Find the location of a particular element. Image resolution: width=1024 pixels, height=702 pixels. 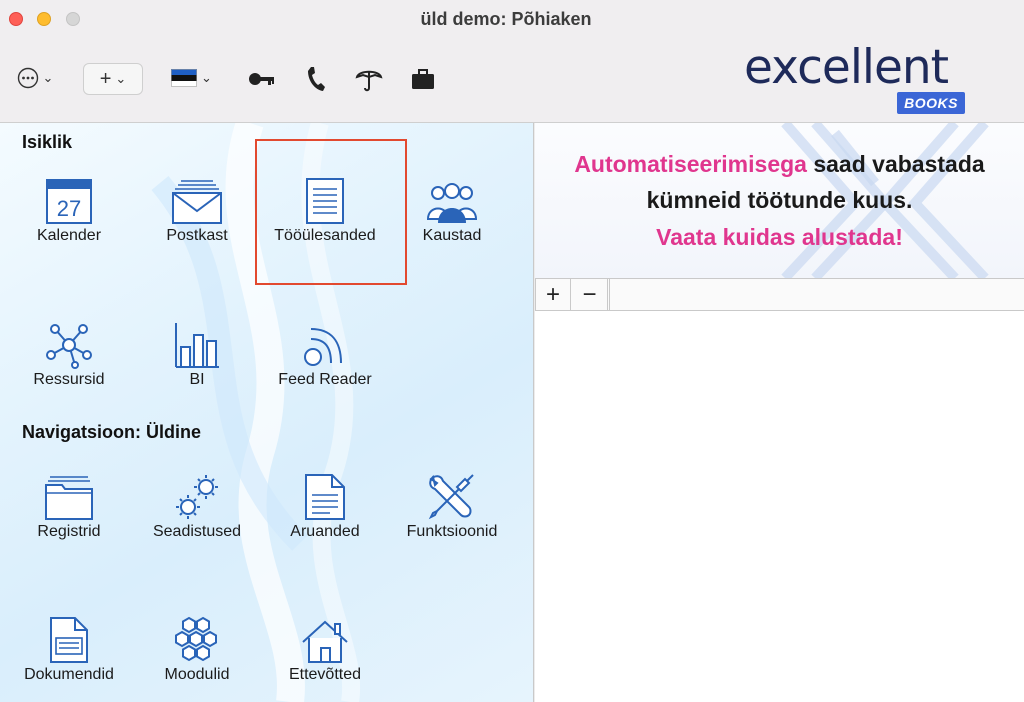

nav-item-label: BI is located at coordinates (197, 379).